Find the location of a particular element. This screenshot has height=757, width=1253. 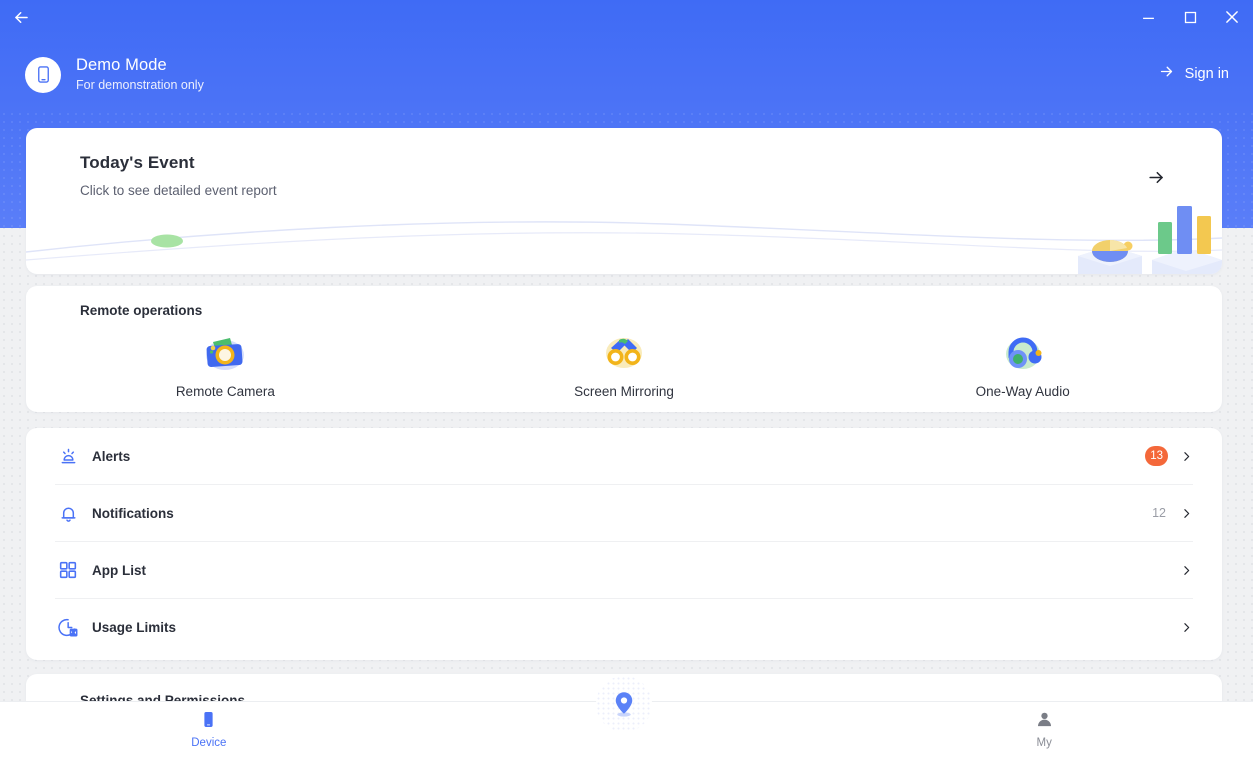

window-titlebar is located at coordinates (626, 17).